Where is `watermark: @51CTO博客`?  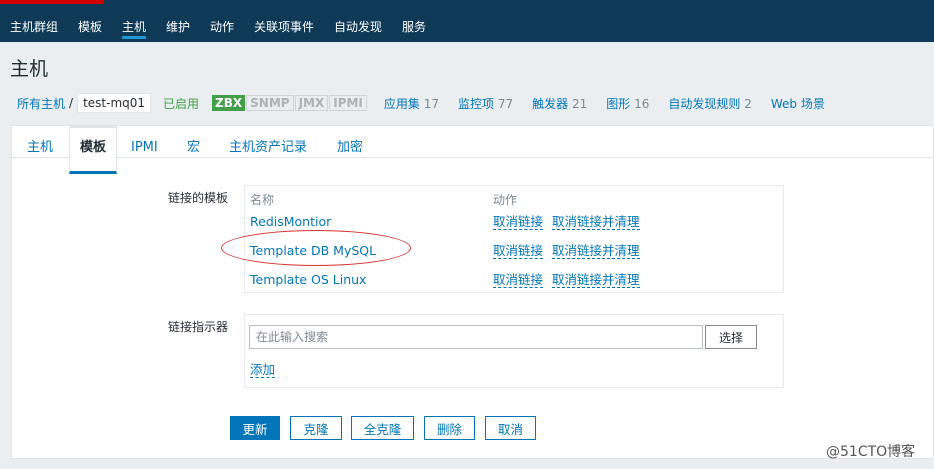
watermark: @51CTO博客 is located at coordinates (871, 452).